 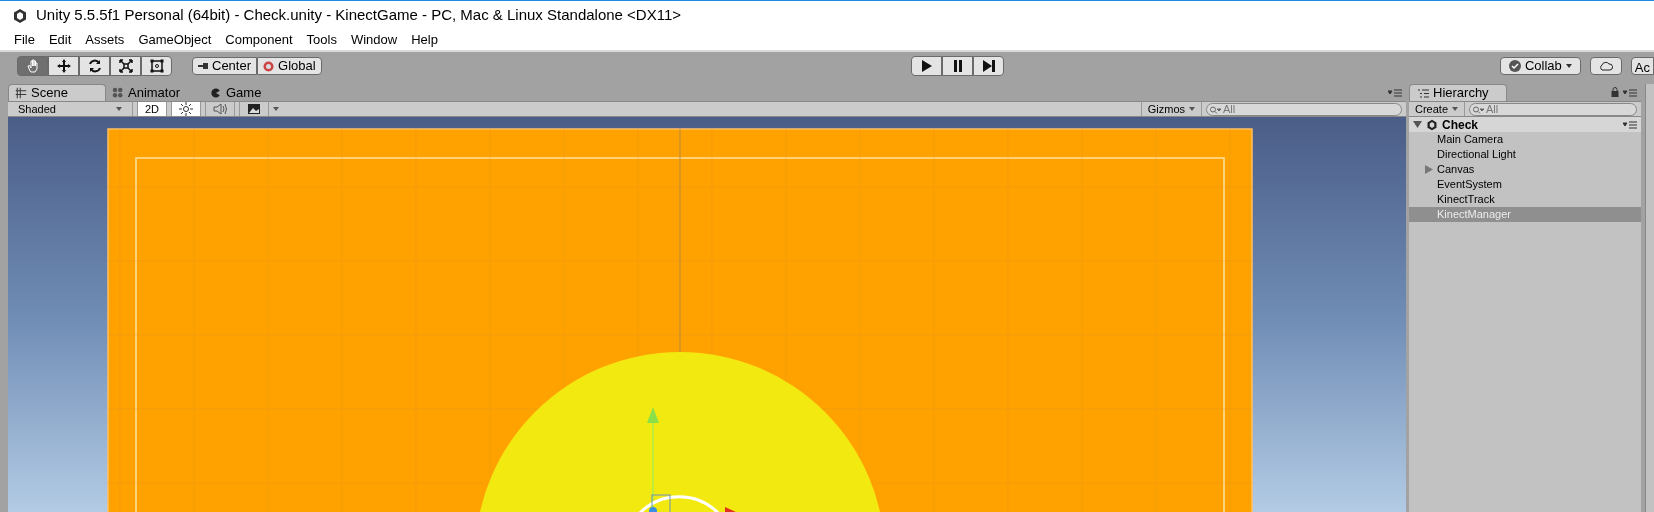 I want to click on create-dropdown: Create, so click(x=1437, y=109).